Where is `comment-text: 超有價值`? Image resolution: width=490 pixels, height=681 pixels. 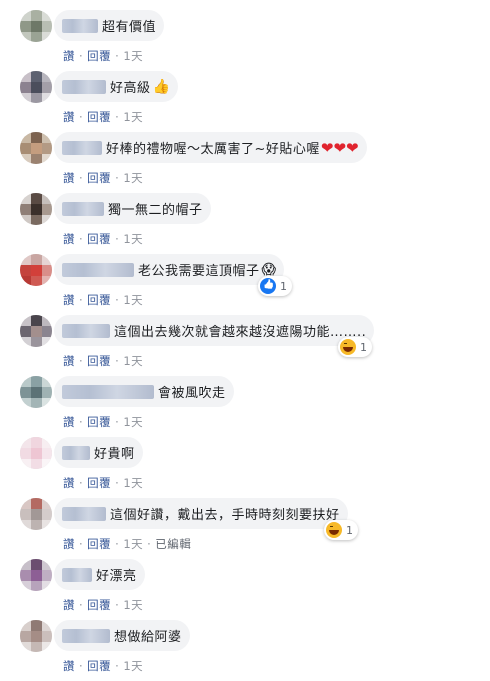 comment-text: 超有價值 is located at coordinates (129, 27).